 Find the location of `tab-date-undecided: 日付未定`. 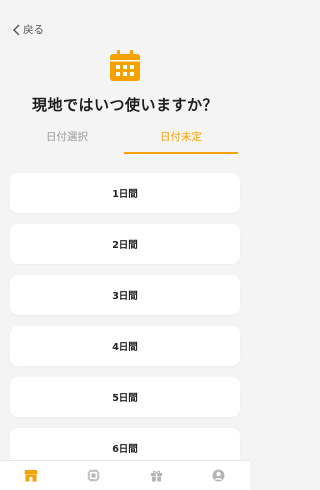

tab-date-undecided: 日付未定 is located at coordinates (181, 140).